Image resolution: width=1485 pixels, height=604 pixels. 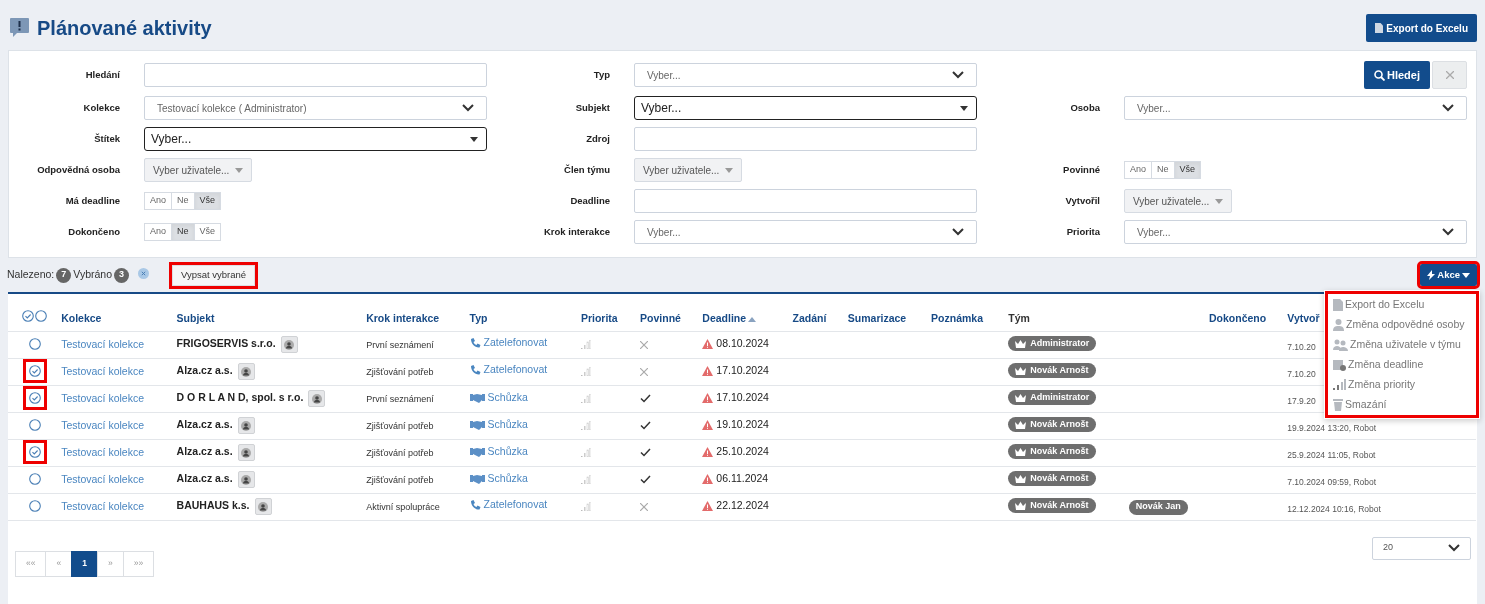 What do you see at coordinates (1340, 344) in the screenshot?
I see `people-icon` at bounding box center [1340, 344].